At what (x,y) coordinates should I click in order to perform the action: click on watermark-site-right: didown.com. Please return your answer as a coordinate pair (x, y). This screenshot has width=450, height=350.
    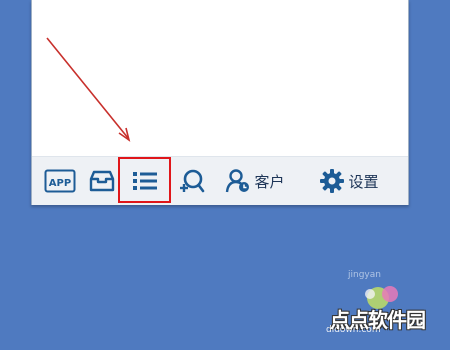
    Looking at the image, I should click on (353, 330).